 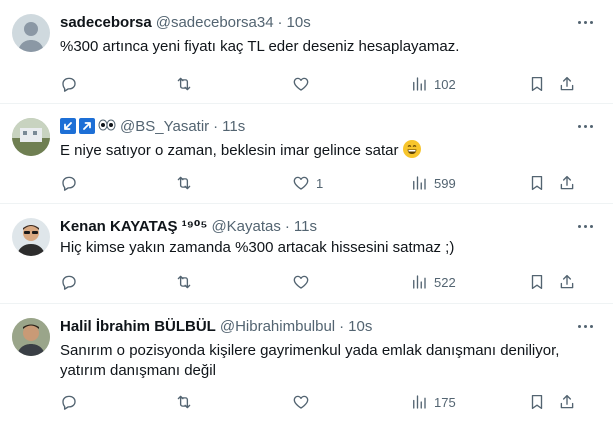 What do you see at coordinates (31, 137) in the screenshot?
I see `landscape-avatar-icon` at bounding box center [31, 137].